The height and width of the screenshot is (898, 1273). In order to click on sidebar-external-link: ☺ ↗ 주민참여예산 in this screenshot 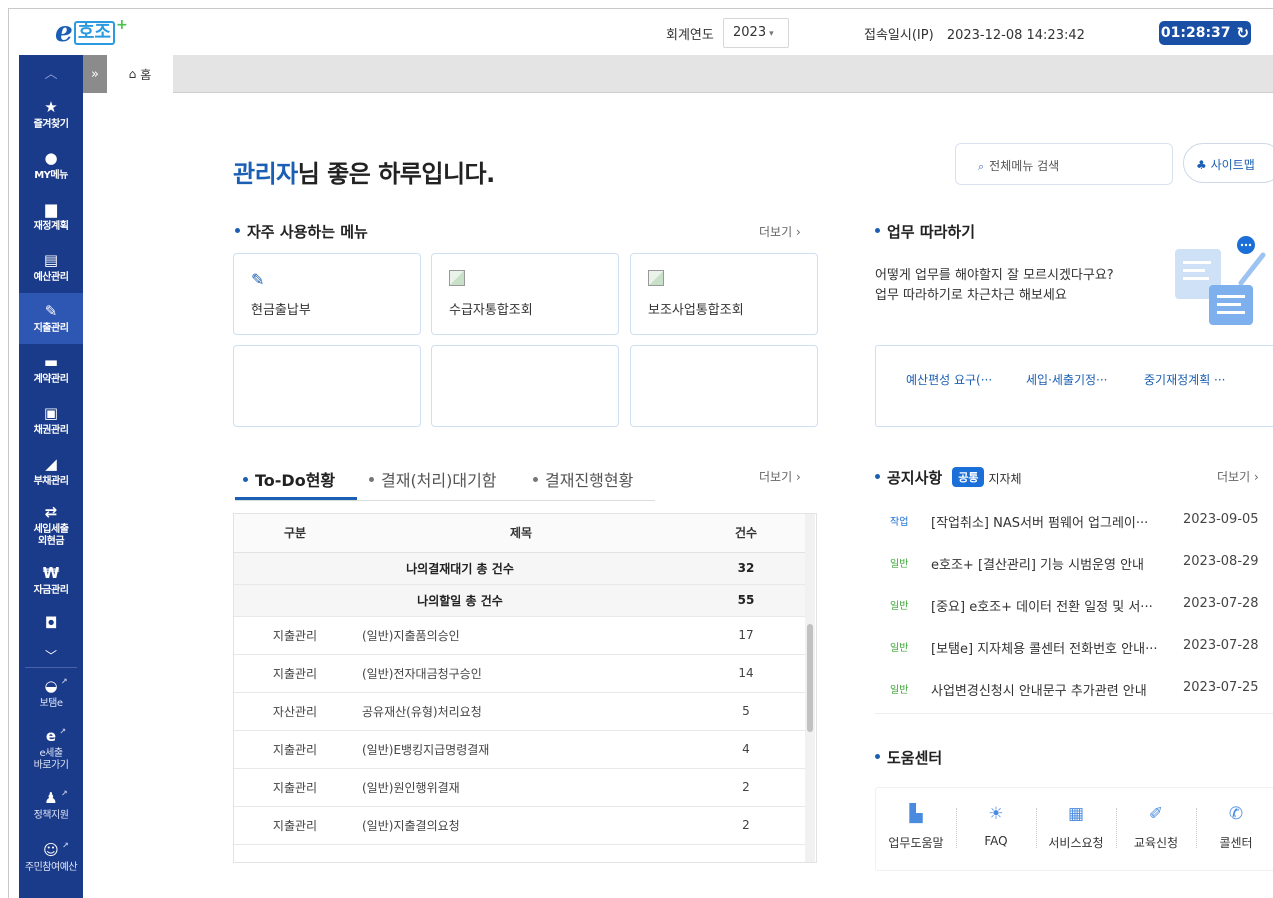, I will do `click(51, 858)`.